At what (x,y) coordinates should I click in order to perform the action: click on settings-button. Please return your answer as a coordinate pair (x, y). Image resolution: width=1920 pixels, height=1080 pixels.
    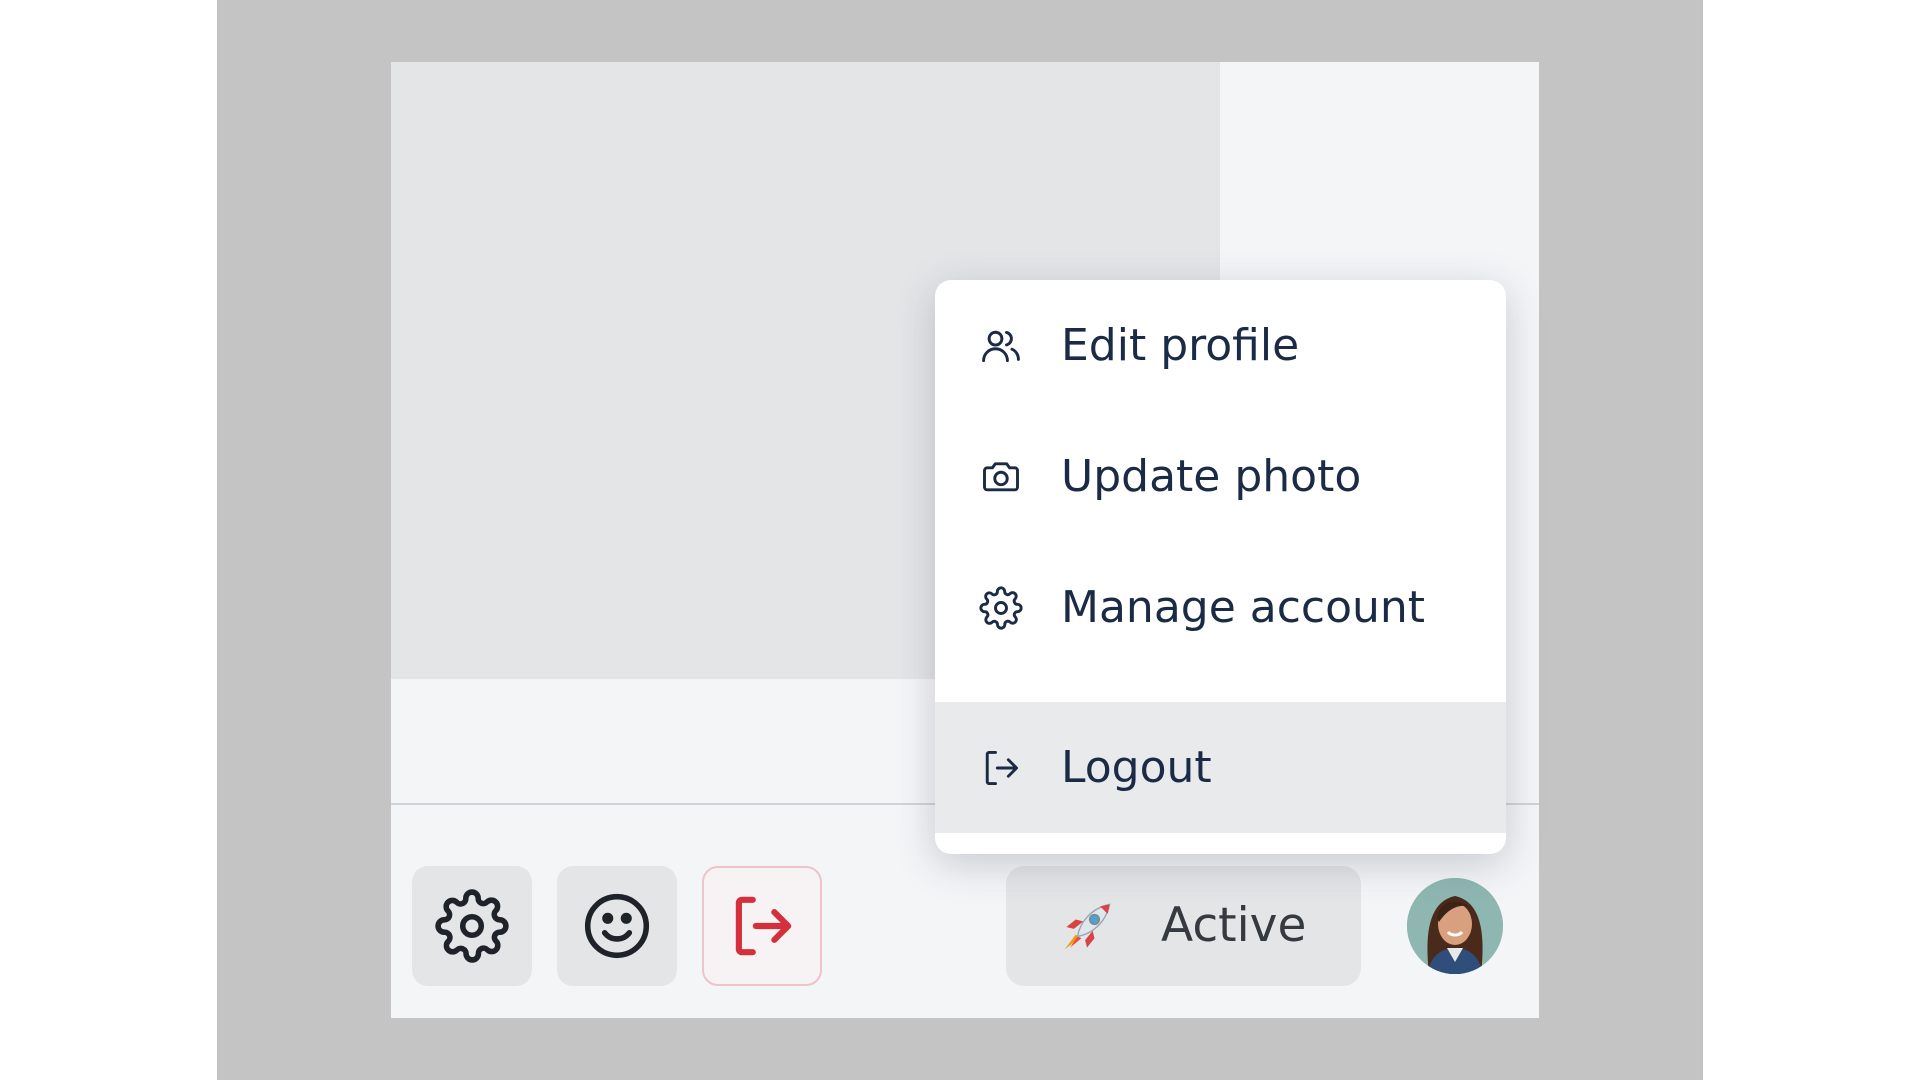
    Looking at the image, I should click on (472, 926).